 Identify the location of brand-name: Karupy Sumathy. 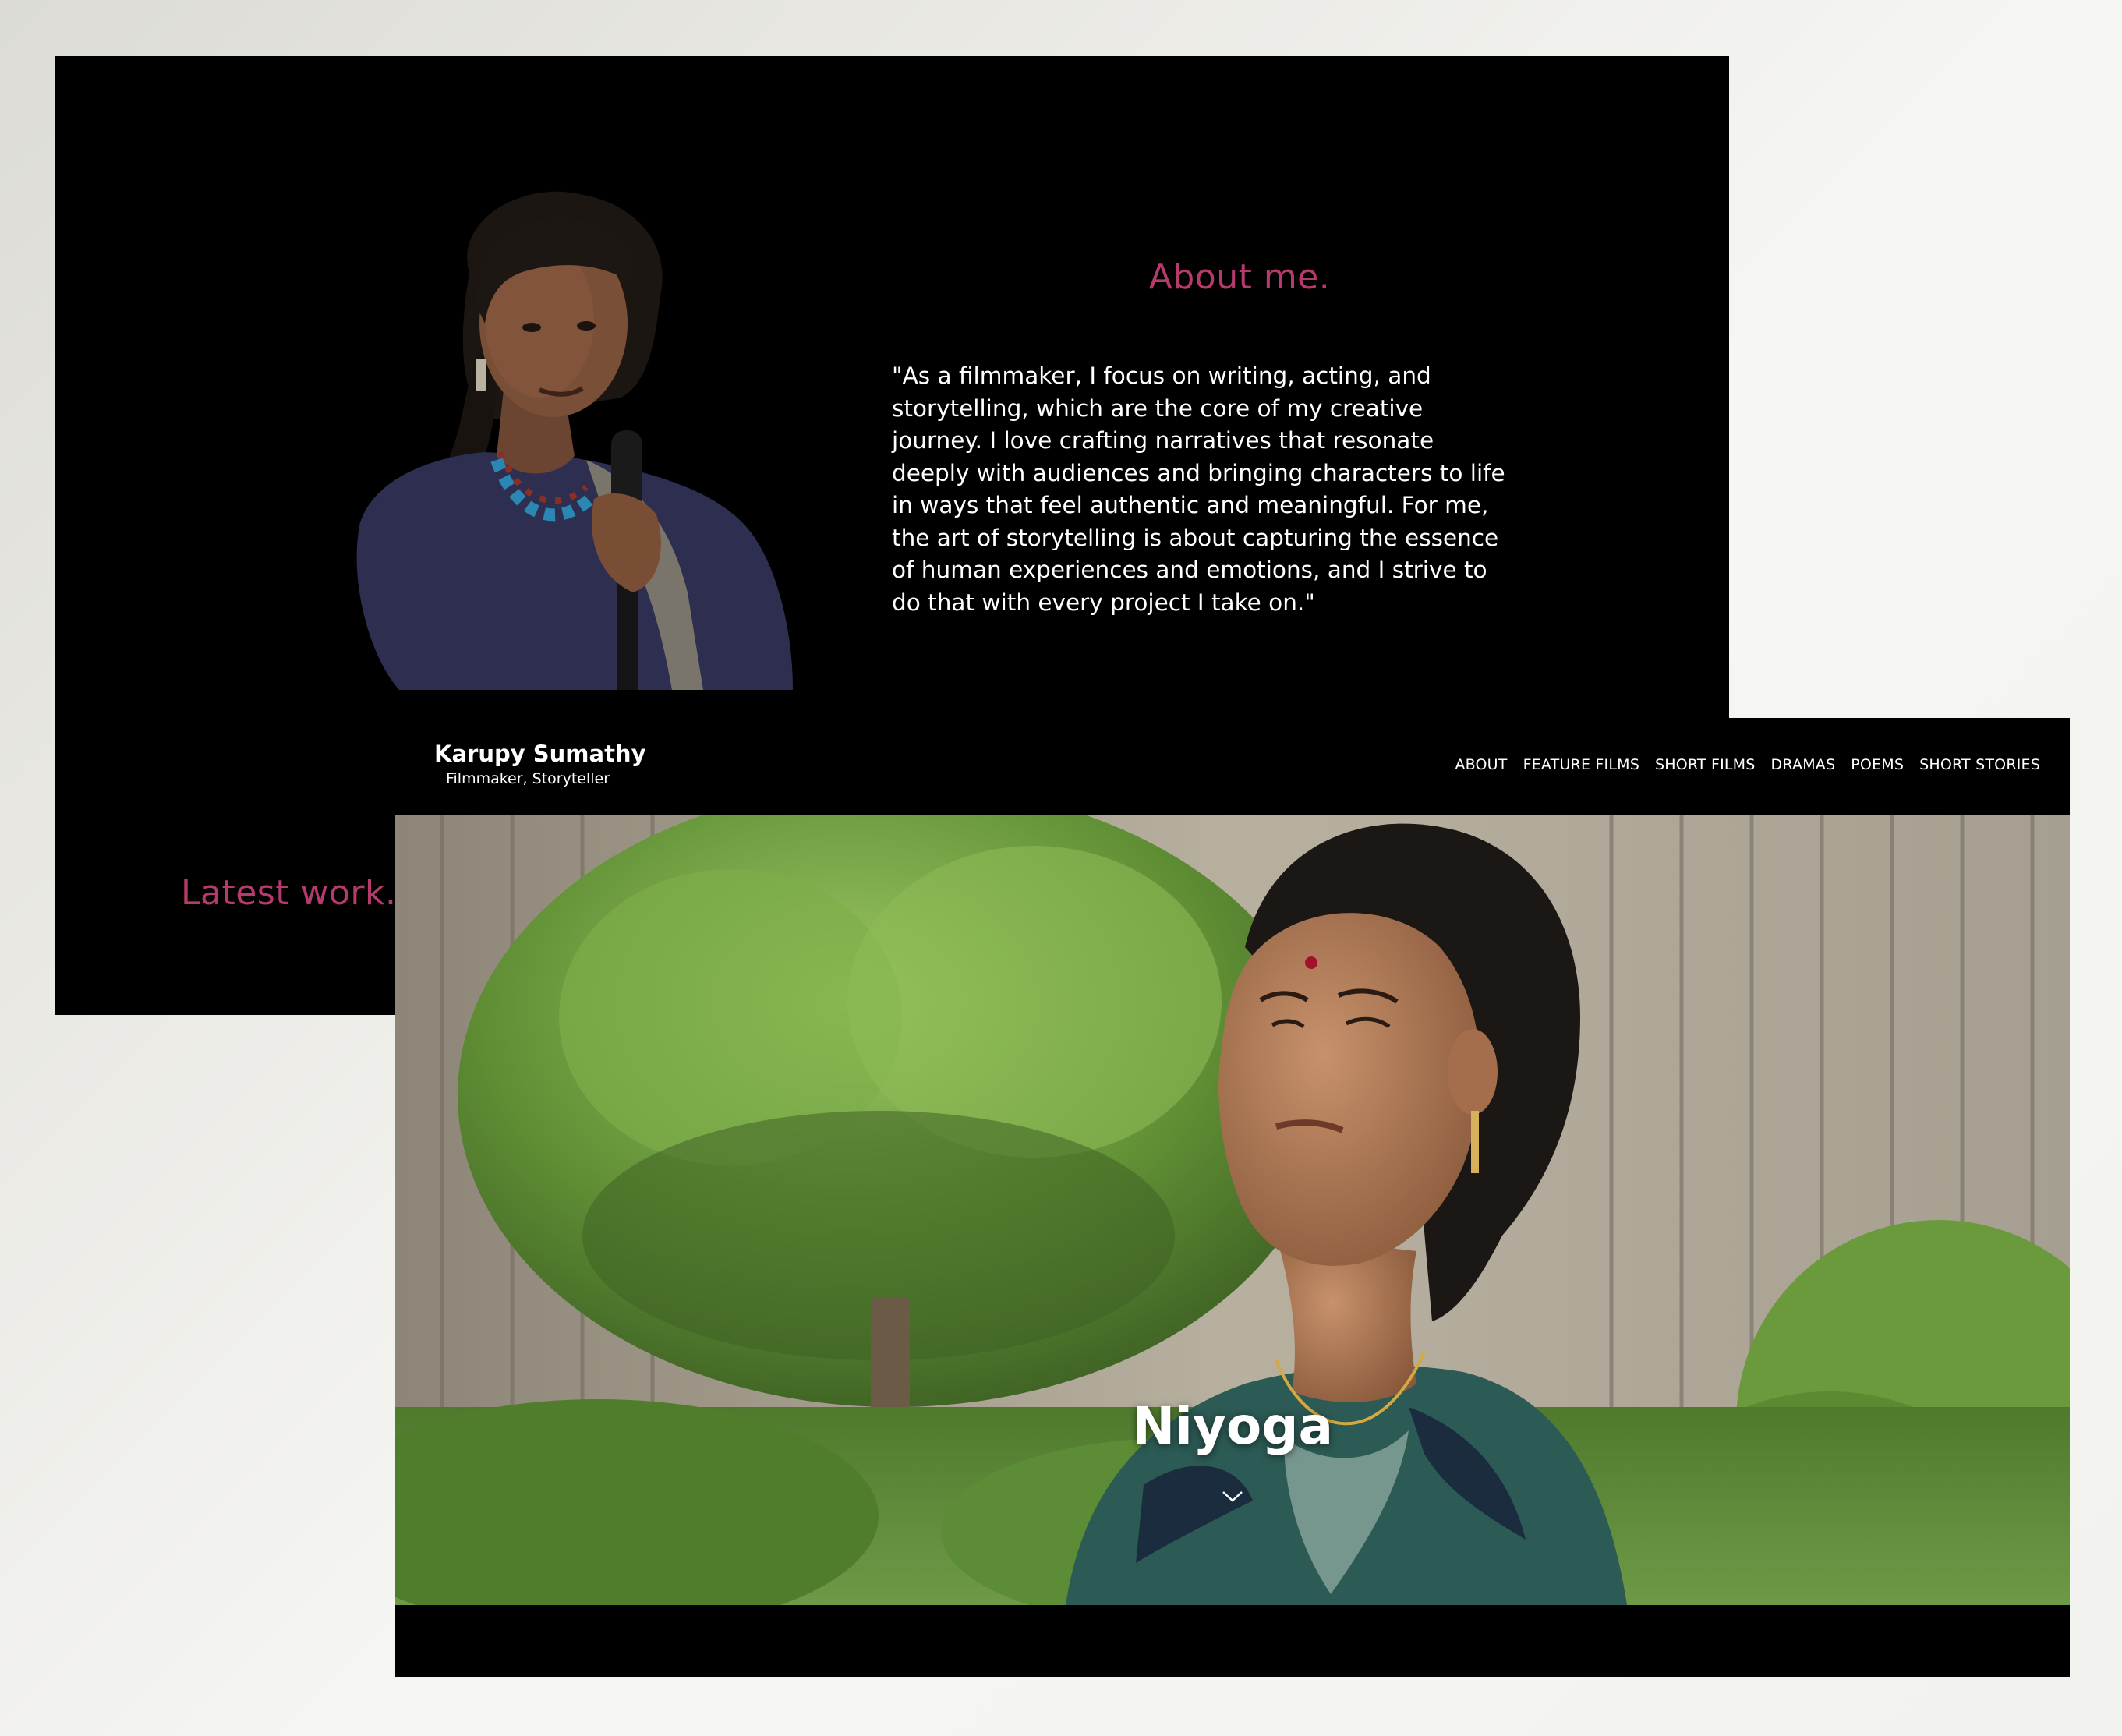
(539, 754).